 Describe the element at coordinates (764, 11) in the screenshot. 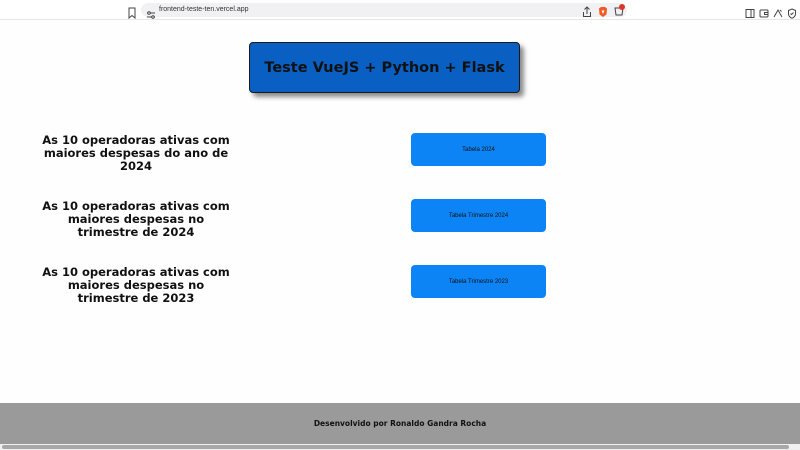

I see `wallet-icon` at that location.